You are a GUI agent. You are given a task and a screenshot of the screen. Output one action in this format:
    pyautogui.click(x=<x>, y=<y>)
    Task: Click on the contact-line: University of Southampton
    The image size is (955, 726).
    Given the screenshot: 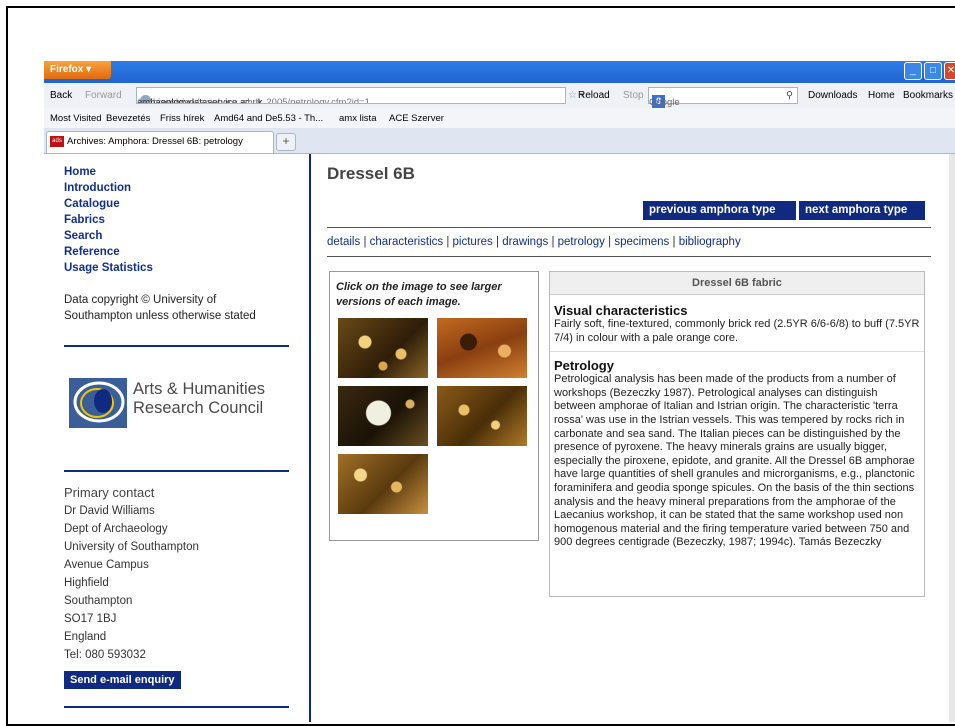 What is the action you would take?
    pyautogui.click(x=131, y=547)
    